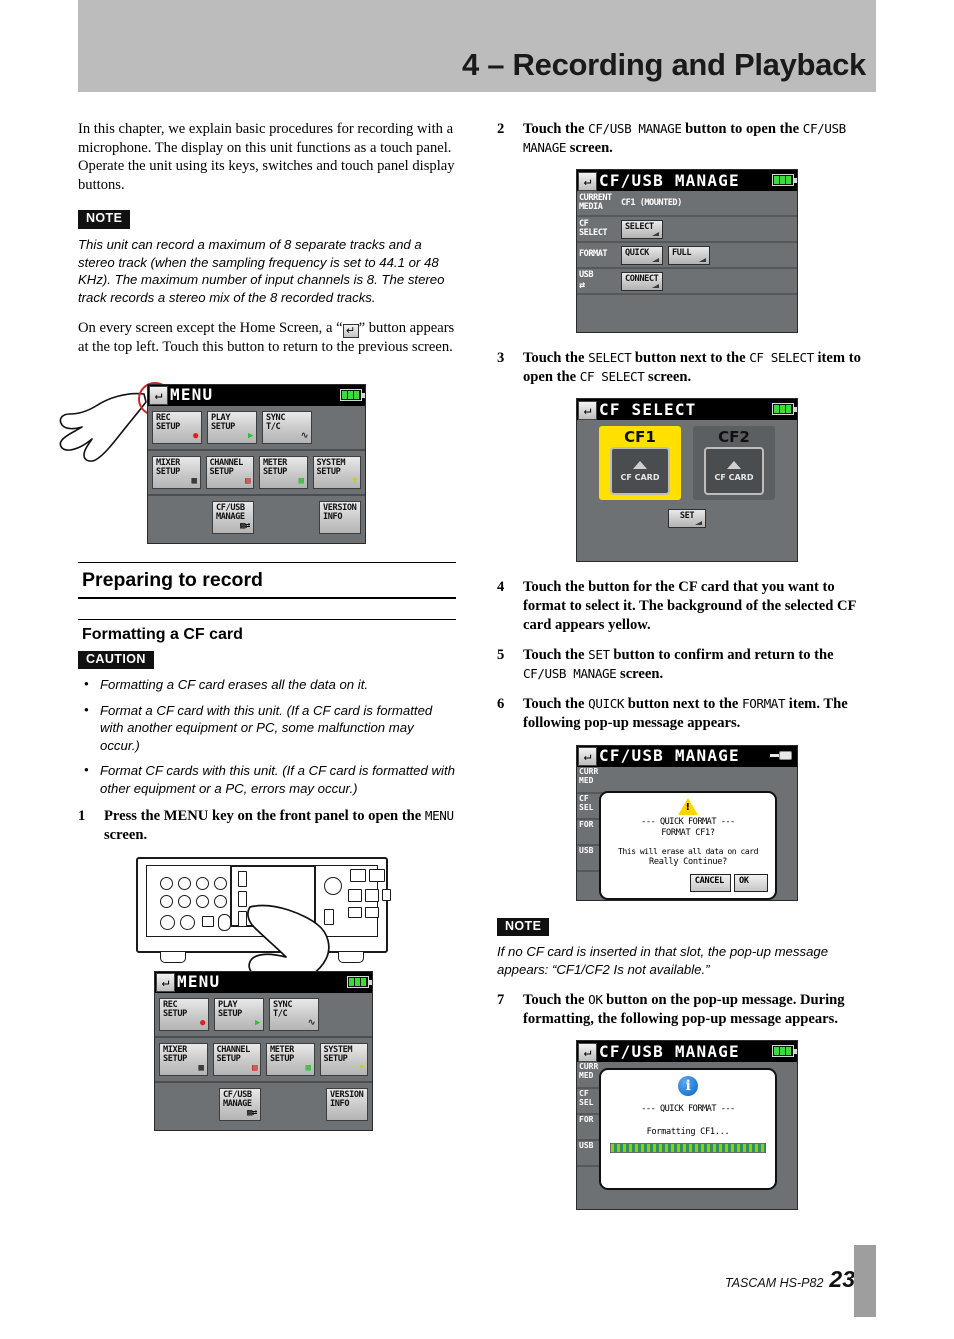 The height and width of the screenshot is (1339, 954). Describe the element at coordinates (167, 922) in the screenshot. I see `phones-knob` at that location.